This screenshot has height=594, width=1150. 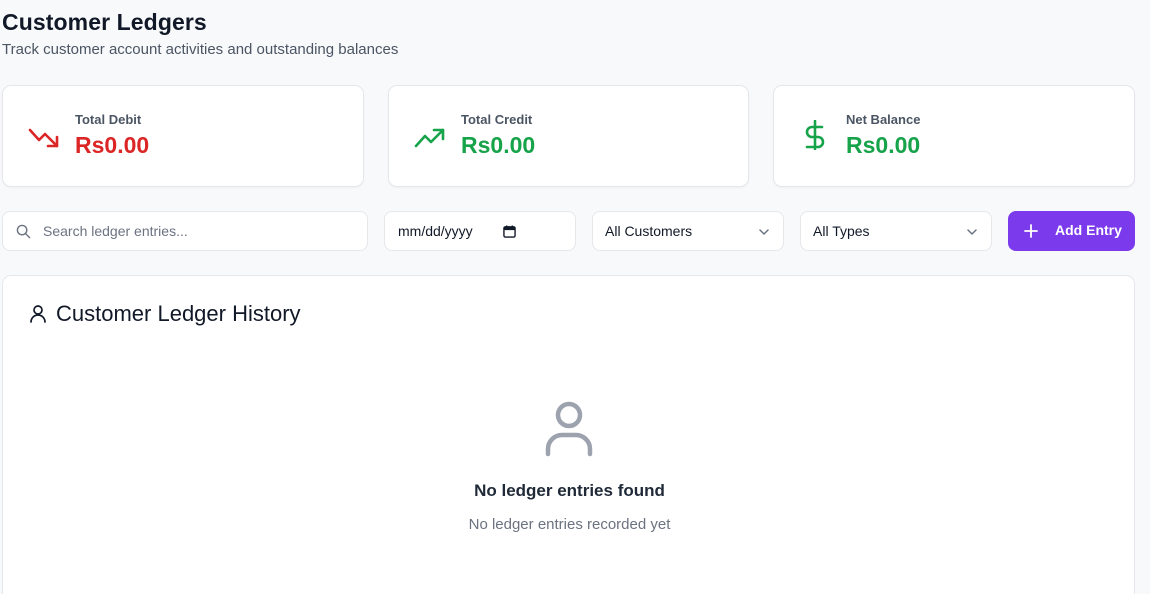 What do you see at coordinates (569, 490) in the screenshot?
I see `empty-state-title: No ledger entries found` at bounding box center [569, 490].